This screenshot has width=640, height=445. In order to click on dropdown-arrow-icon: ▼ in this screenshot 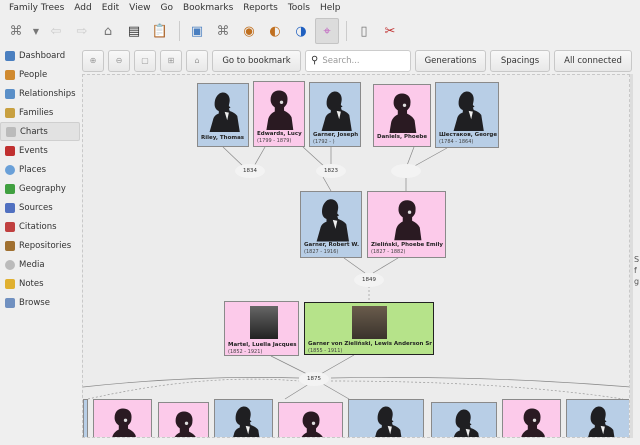, I will do `click(36, 31)`.